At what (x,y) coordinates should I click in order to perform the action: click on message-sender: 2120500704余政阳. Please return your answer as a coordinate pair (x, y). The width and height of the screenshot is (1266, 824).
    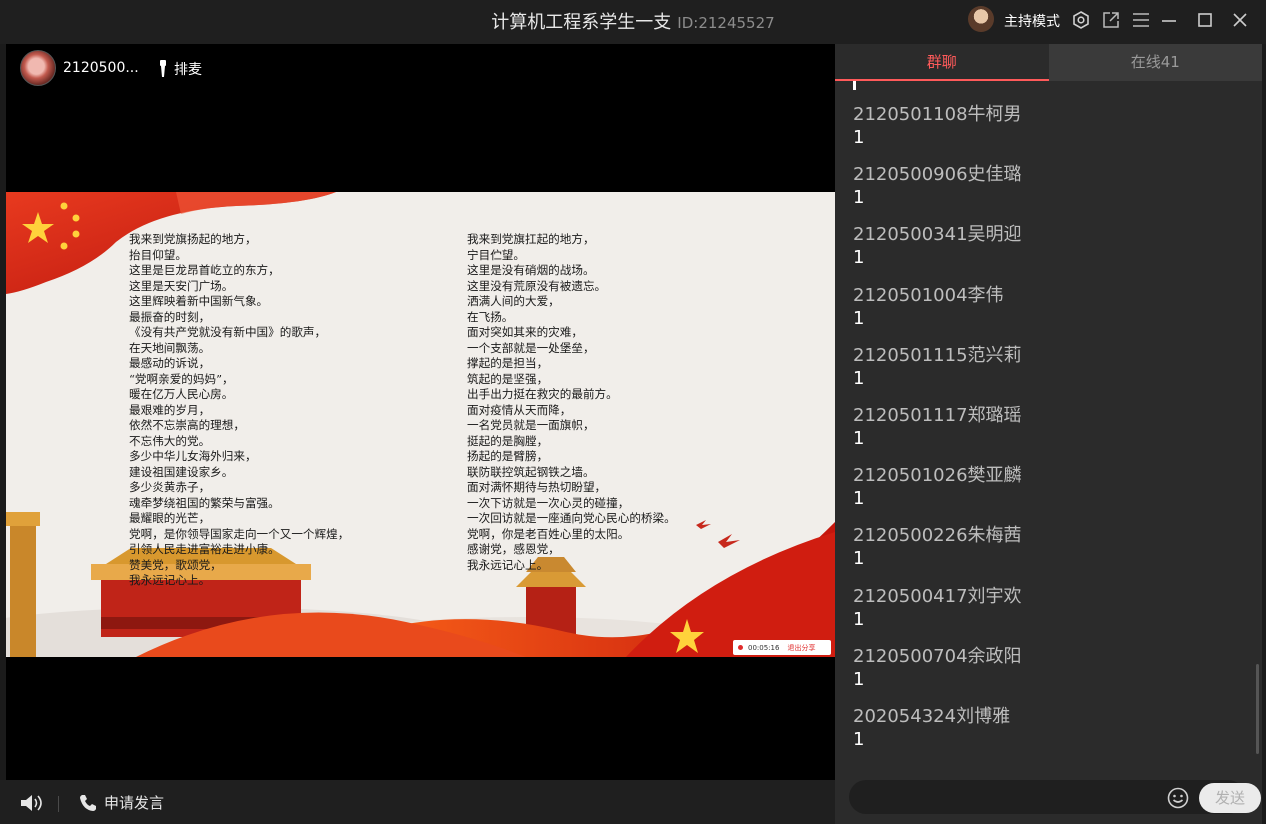
    Looking at the image, I should click on (937, 656).